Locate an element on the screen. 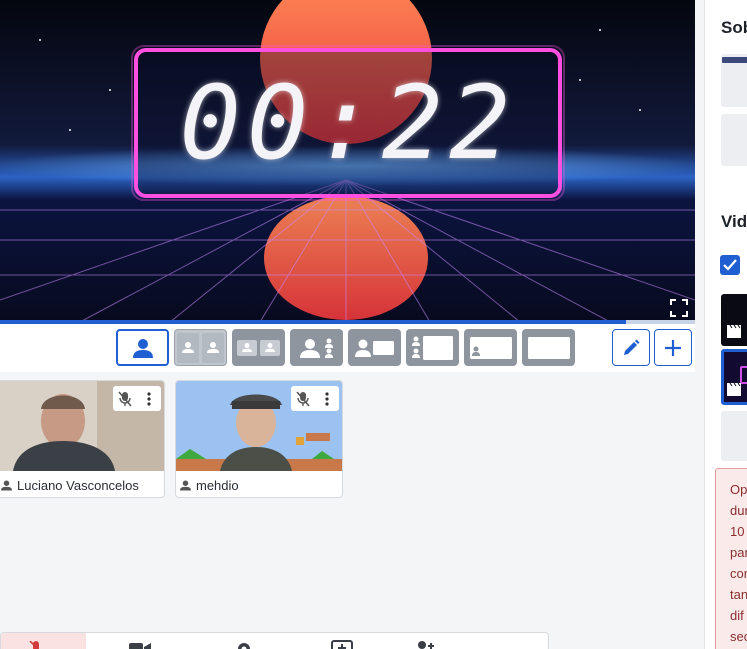  participant-card: mehdio is located at coordinates (259, 439).